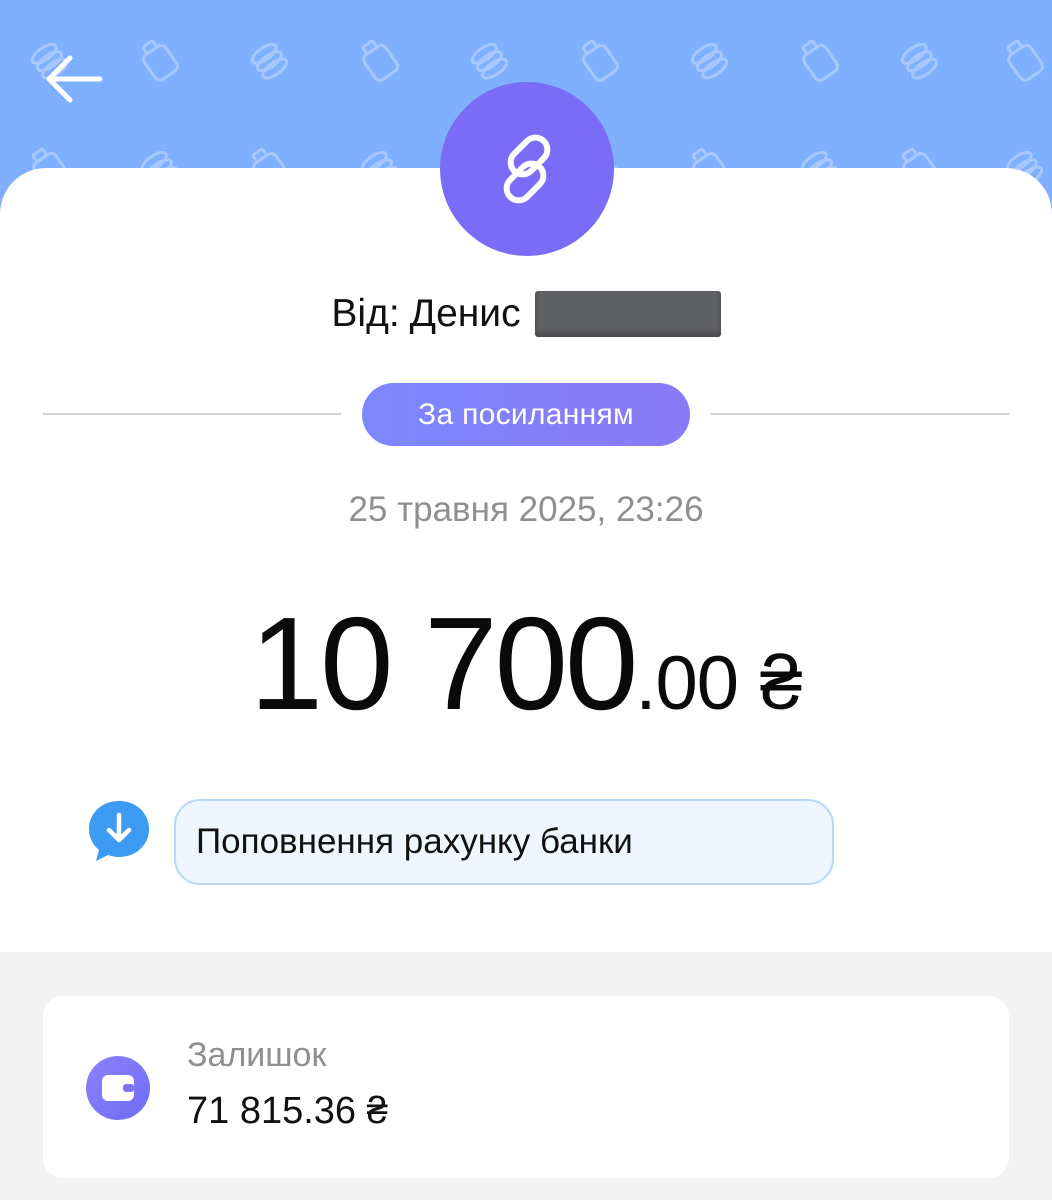 This screenshot has width=1052, height=1200. I want to click on link-icon, so click(527, 169).